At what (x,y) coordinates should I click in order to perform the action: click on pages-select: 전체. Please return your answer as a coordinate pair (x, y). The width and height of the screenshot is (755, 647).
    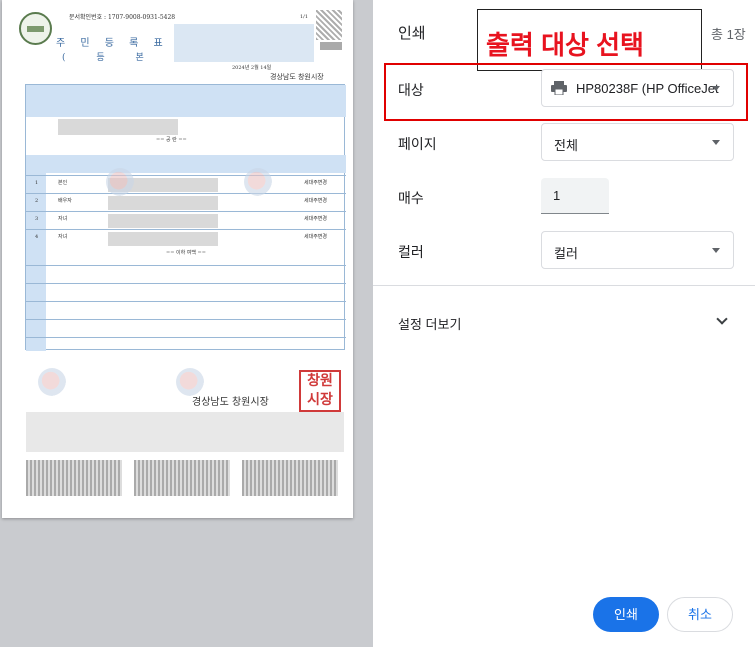
    Looking at the image, I should click on (637, 142).